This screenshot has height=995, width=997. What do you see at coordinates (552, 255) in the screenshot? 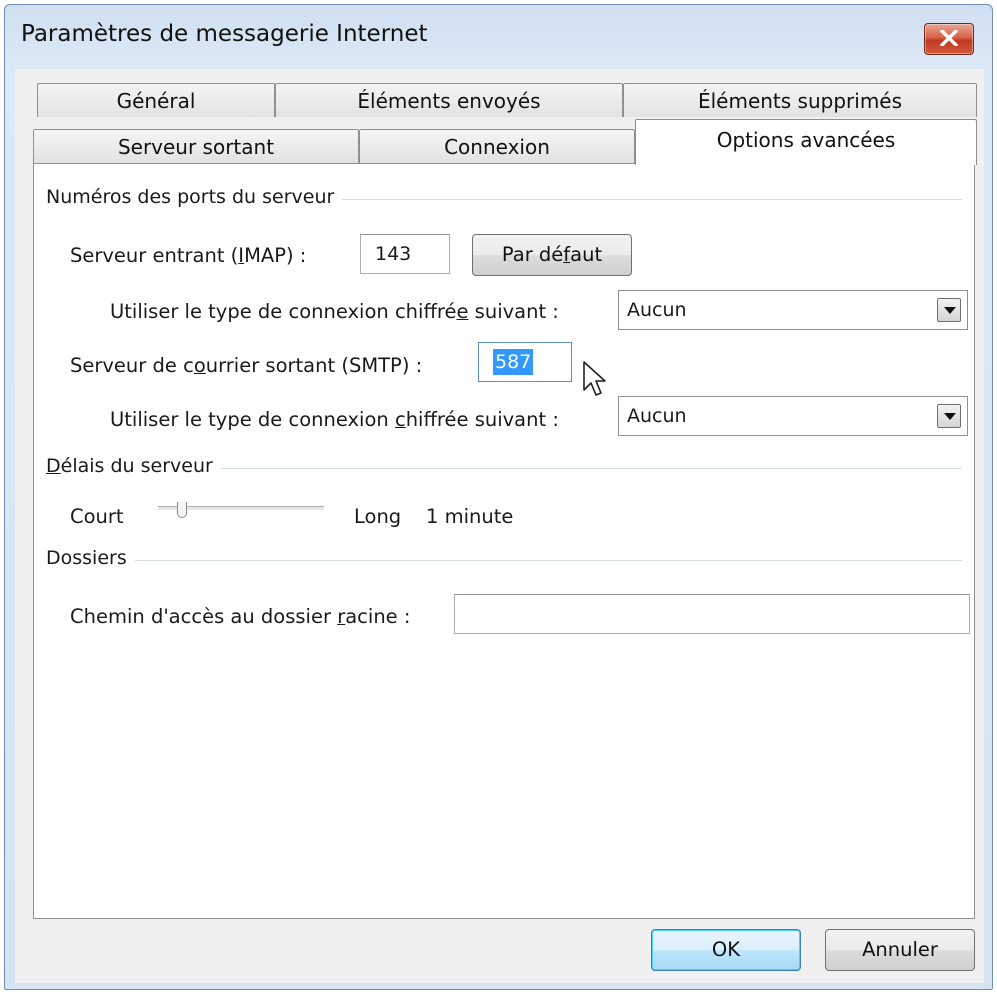
I see `default-button: Par défaut` at bounding box center [552, 255].